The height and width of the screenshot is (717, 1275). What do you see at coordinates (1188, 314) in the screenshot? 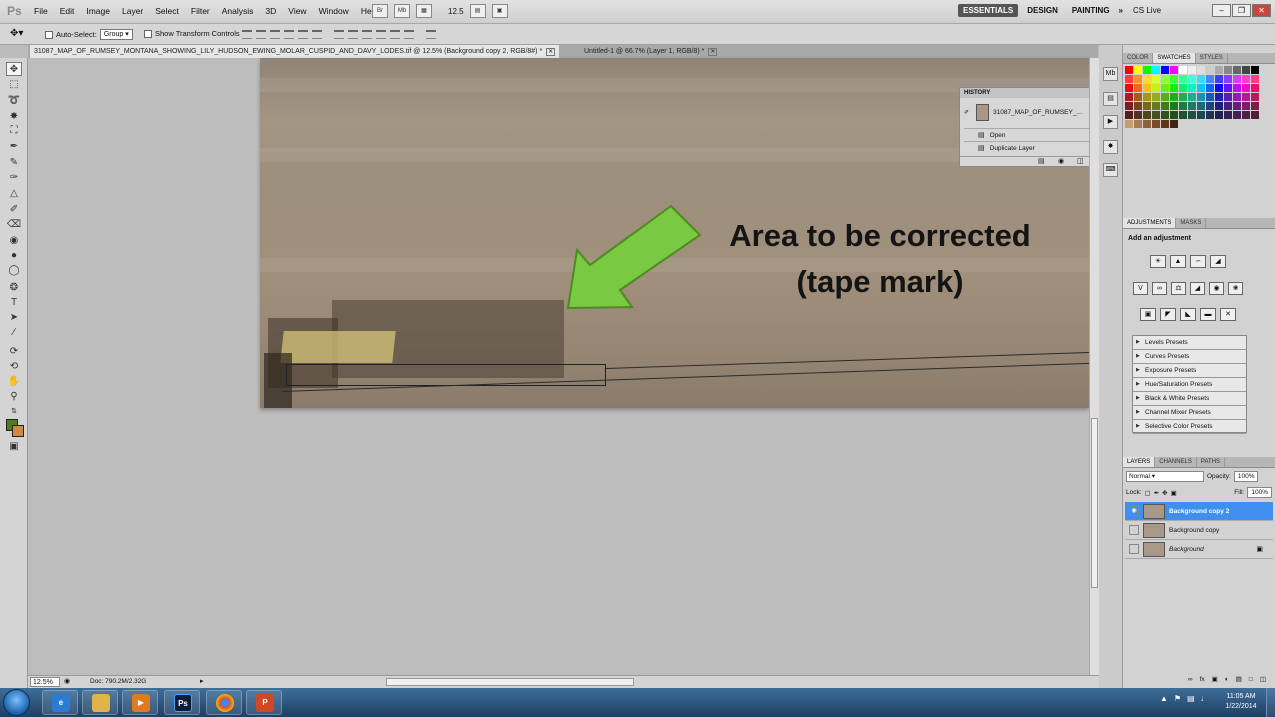
I see `threshold-icon: ◣` at bounding box center [1188, 314].